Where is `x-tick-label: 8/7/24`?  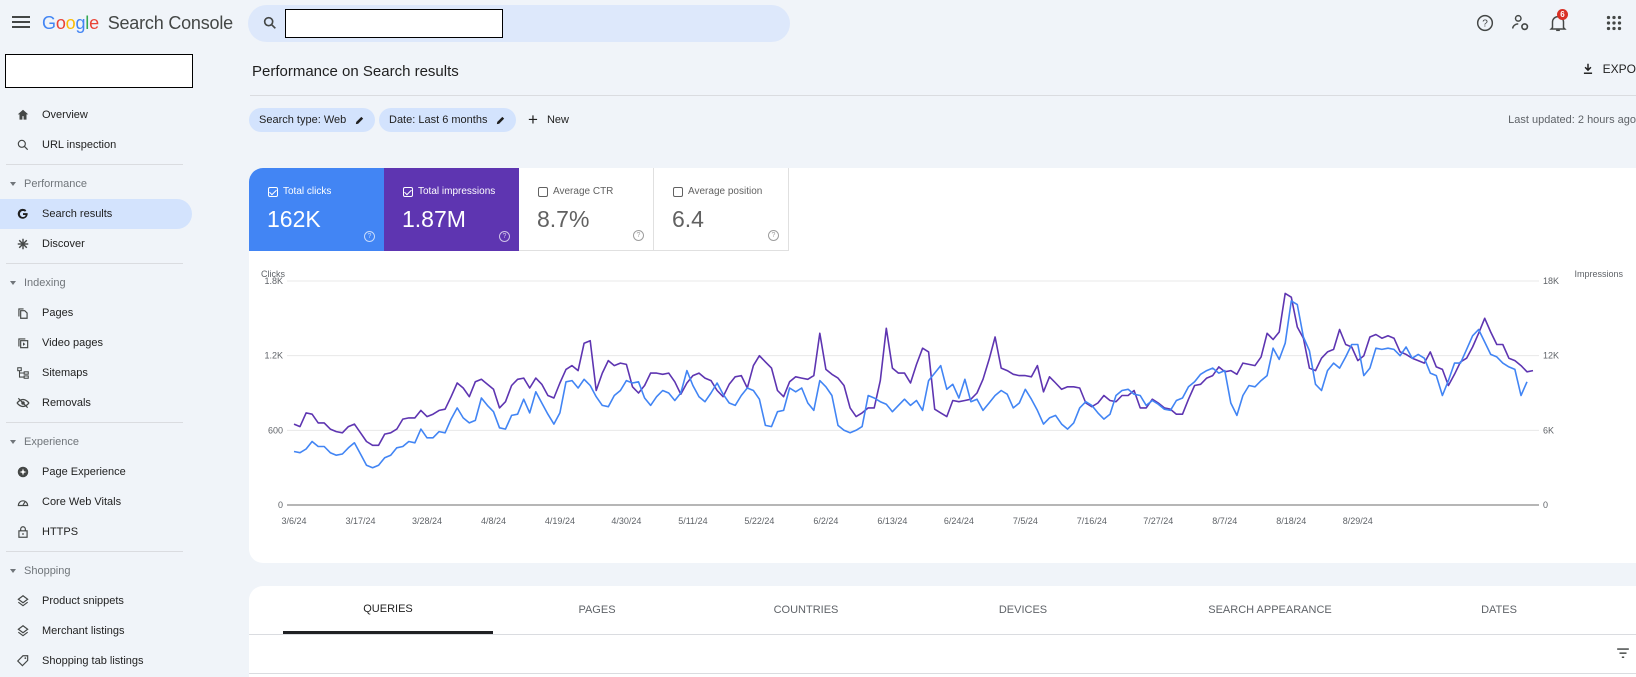 x-tick-label: 8/7/24 is located at coordinates (1224, 521).